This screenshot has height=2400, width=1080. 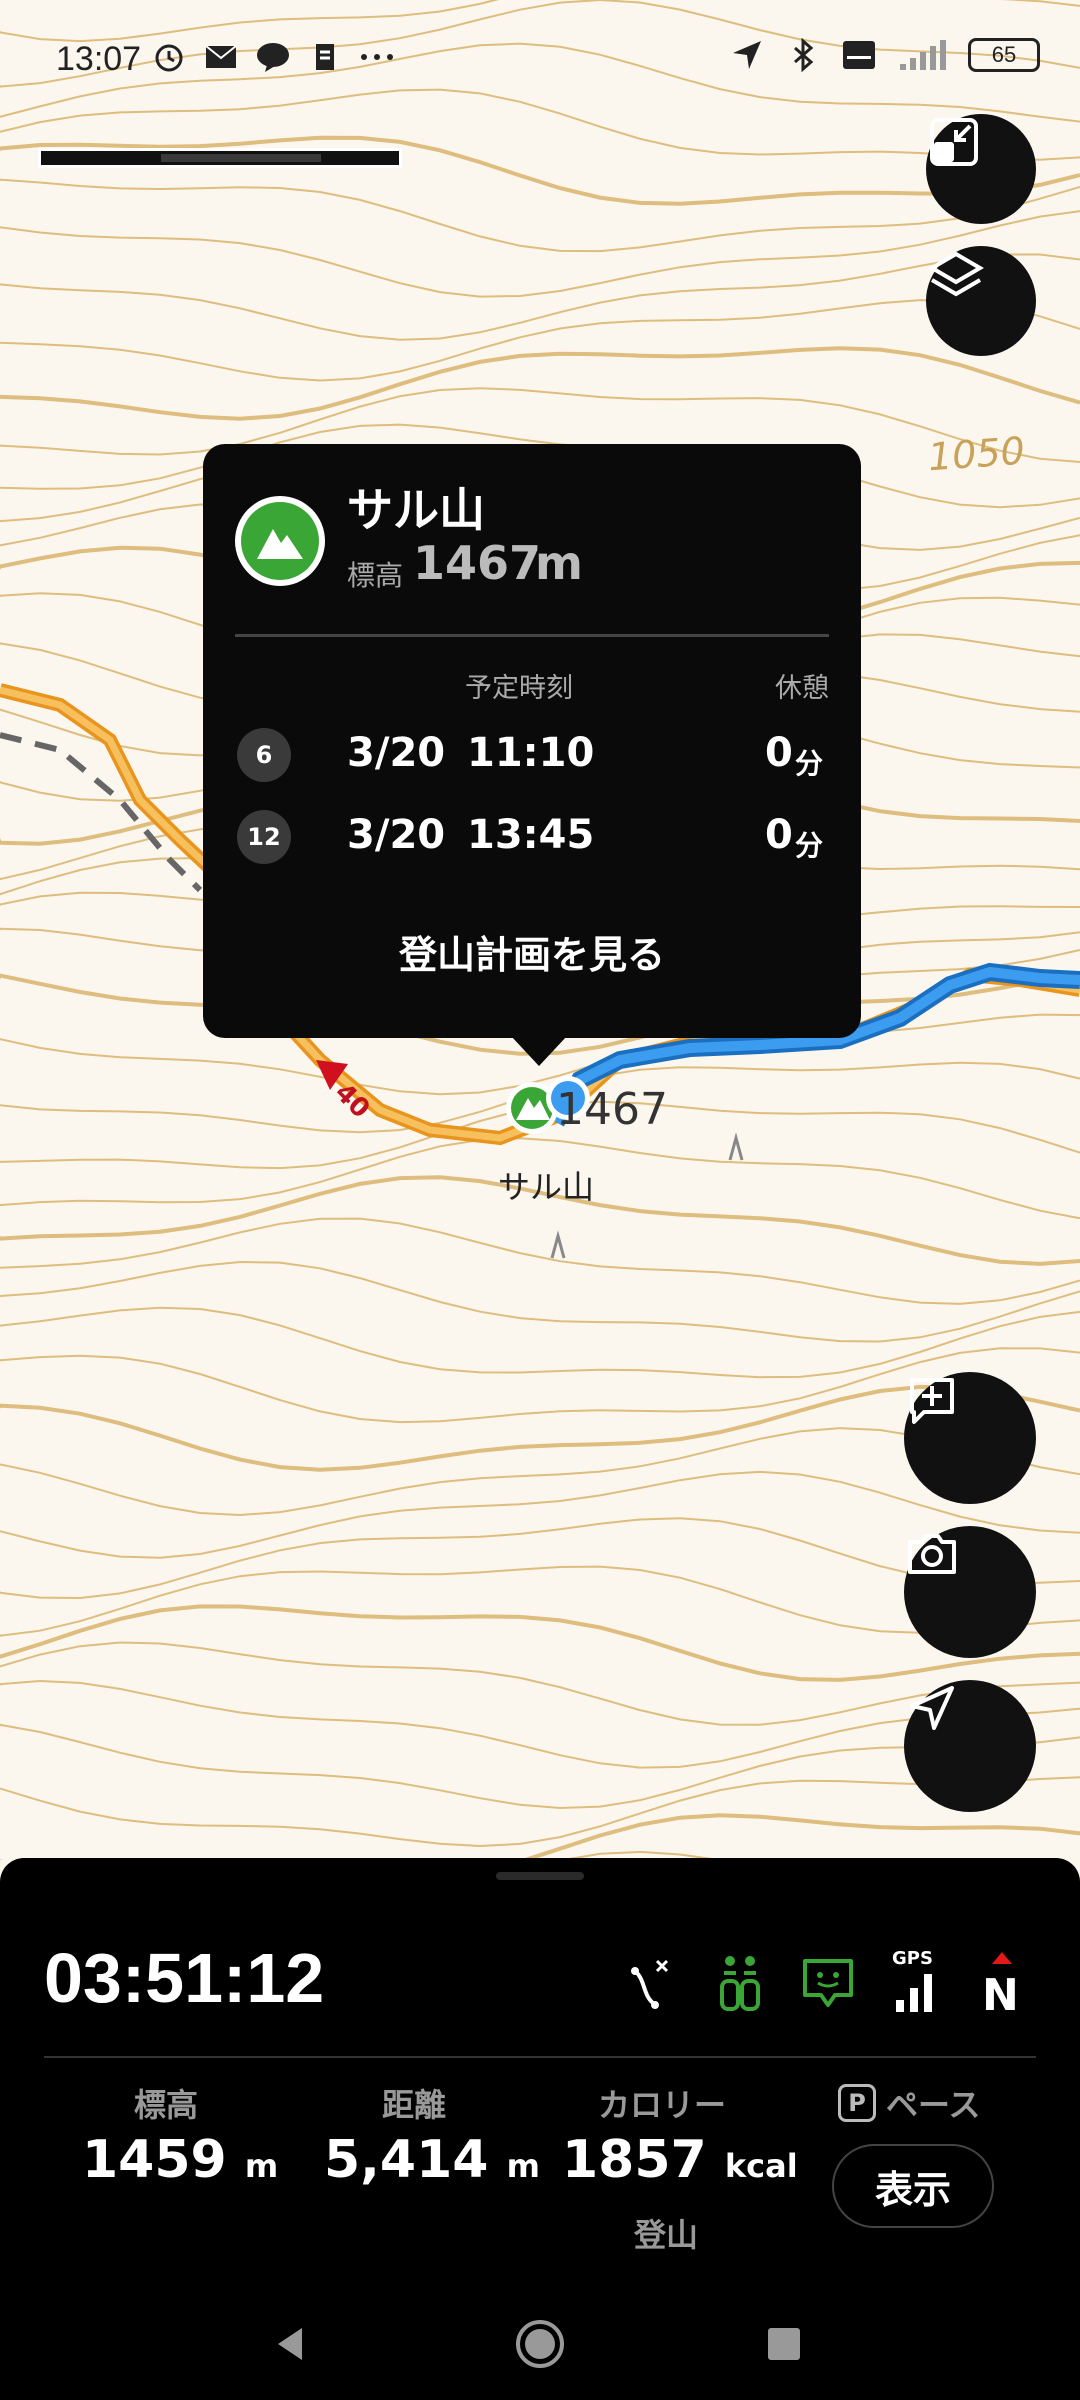 What do you see at coordinates (416, 510) in the screenshot?
I see `peak-name: サル山` at bounding box center [416, 510].